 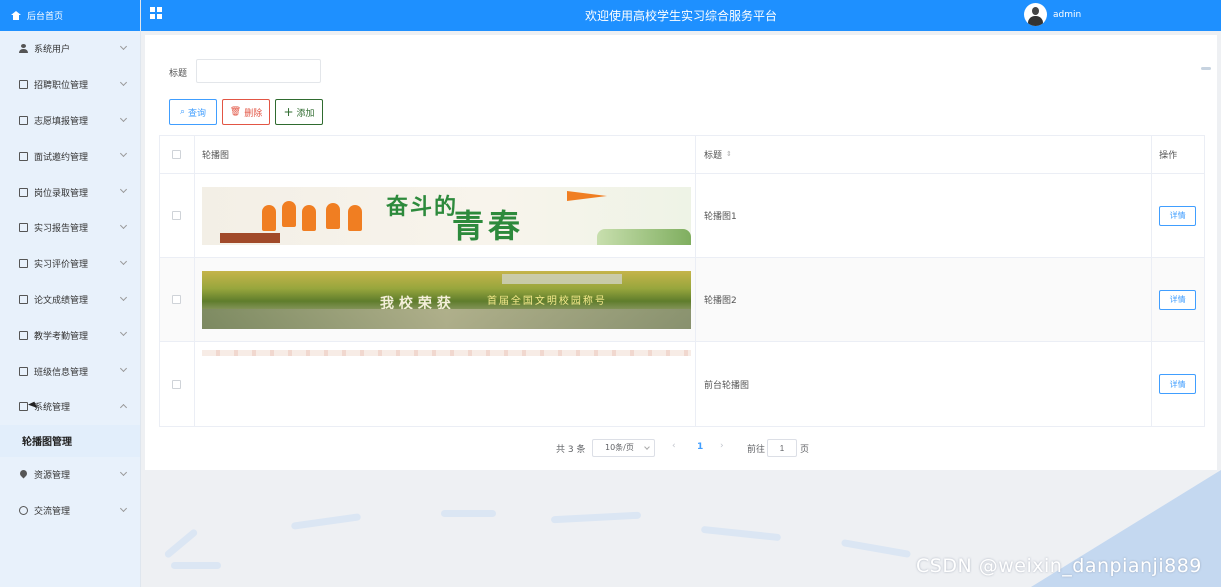 I want to click on sidebar-item-communication: 交流管理, so click(x=70, y=511).